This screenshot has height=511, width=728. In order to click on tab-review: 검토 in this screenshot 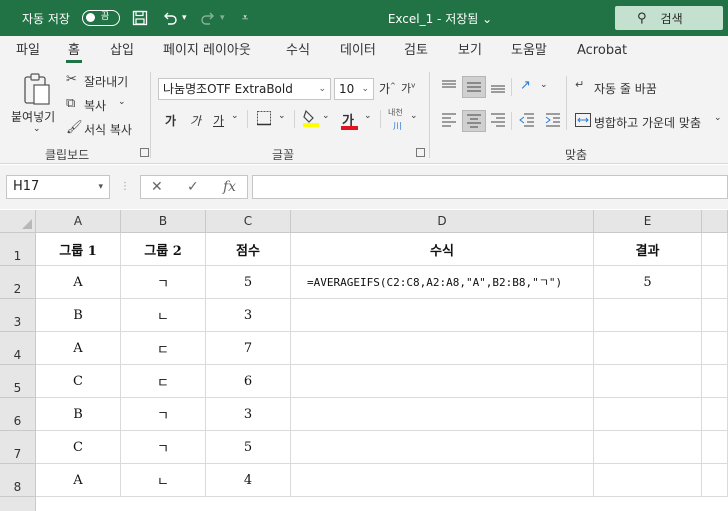, I will do `click(416, 51)`.